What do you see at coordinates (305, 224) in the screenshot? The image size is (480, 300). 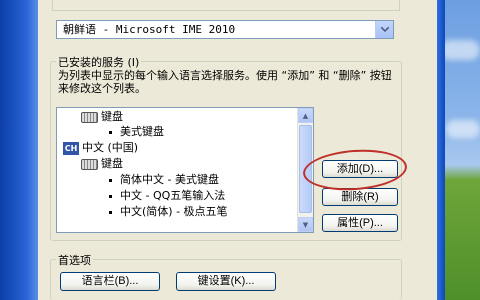 I see `scroll-down-icon: ▼` at bounding box center [305, 224].